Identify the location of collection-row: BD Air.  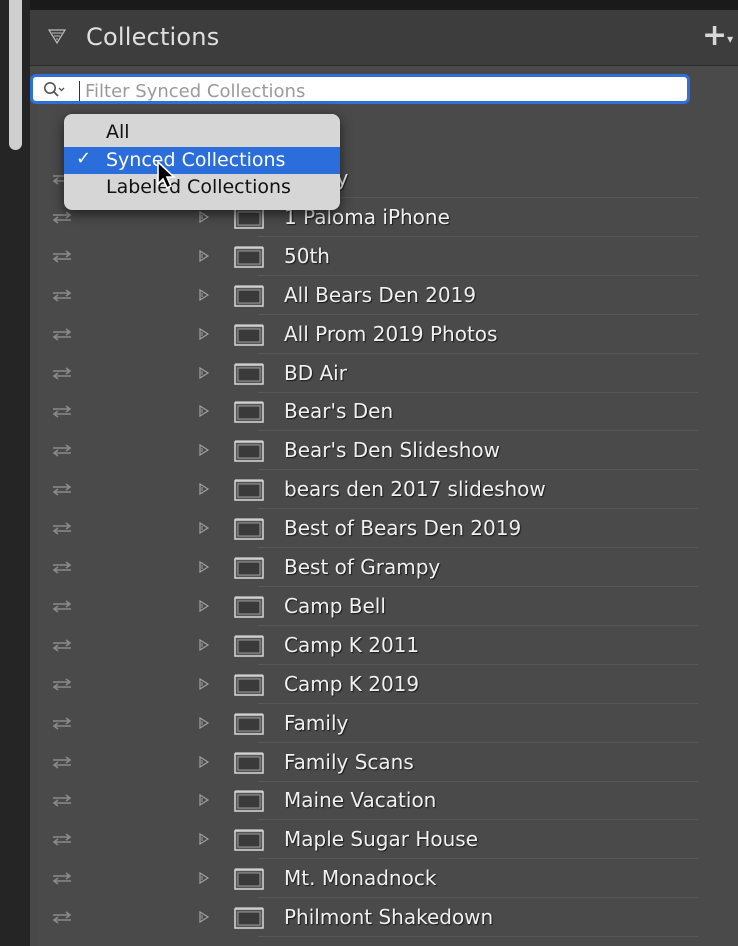
(354, 374).